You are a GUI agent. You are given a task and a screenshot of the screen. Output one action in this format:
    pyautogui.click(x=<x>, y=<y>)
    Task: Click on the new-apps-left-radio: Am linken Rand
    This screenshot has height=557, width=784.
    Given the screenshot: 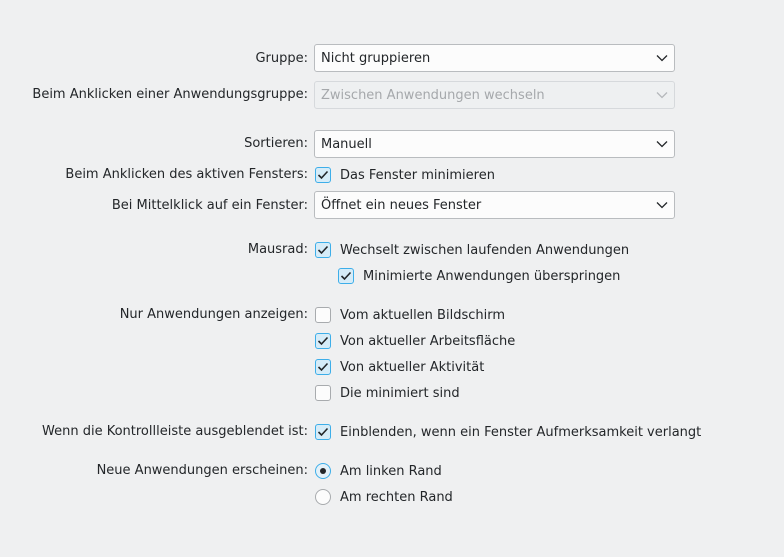 What is the action you would take?
    pyautogui.click(x=378, y=471)
    